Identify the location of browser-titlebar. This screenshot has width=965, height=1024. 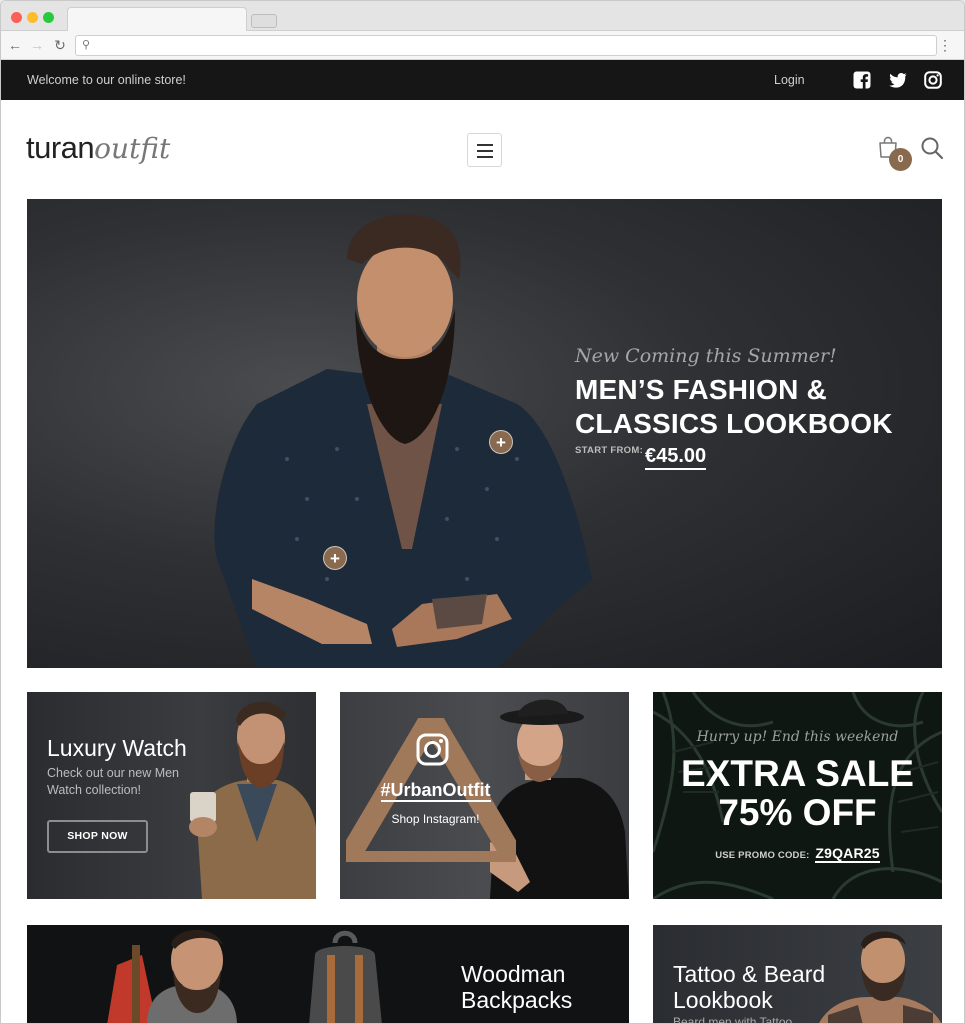
(482, 16).